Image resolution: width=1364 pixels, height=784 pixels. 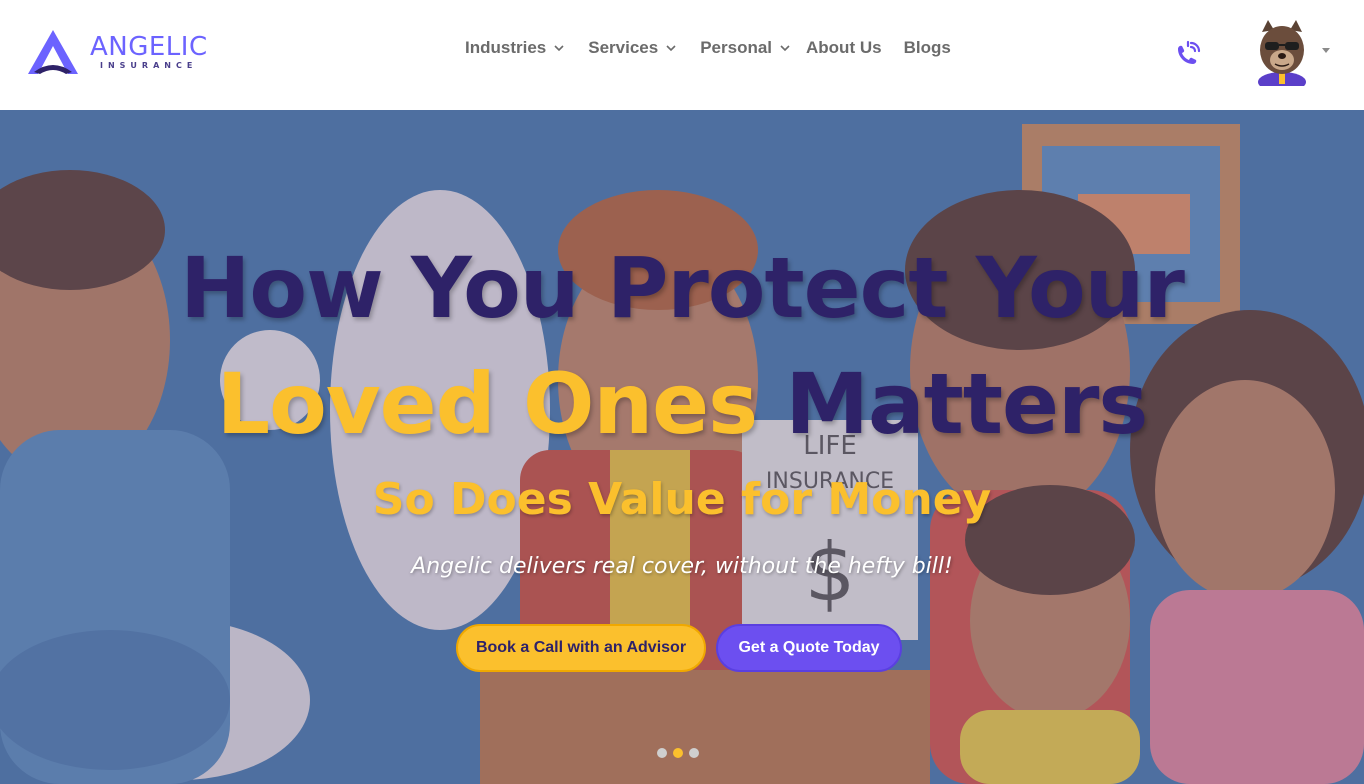 I want to click on book-call-button: Book a Call with an Advisor, so click(x=581, y=648).